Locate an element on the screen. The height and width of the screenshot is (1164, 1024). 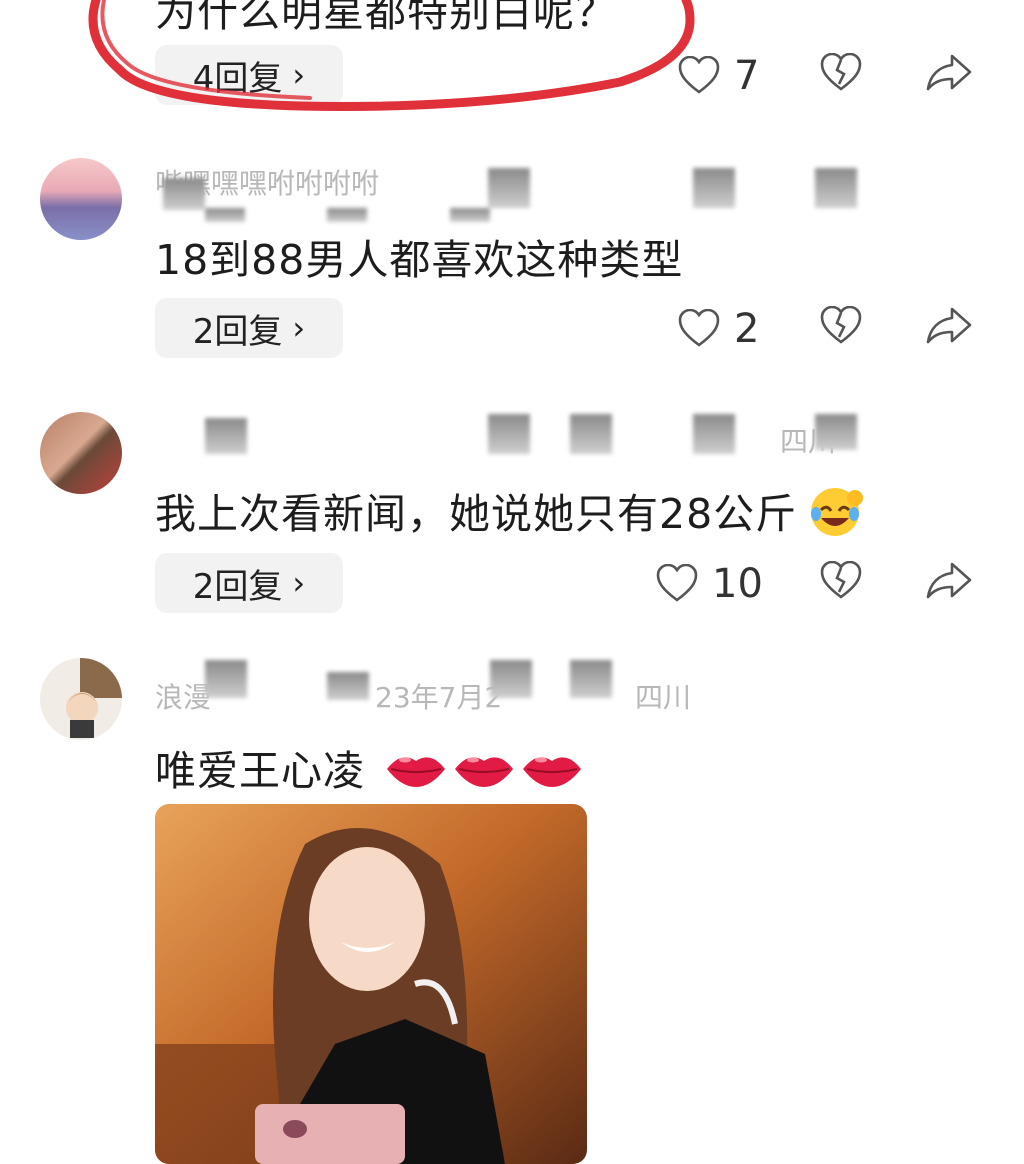
location: 四川 is located at coordinates (663, 697).